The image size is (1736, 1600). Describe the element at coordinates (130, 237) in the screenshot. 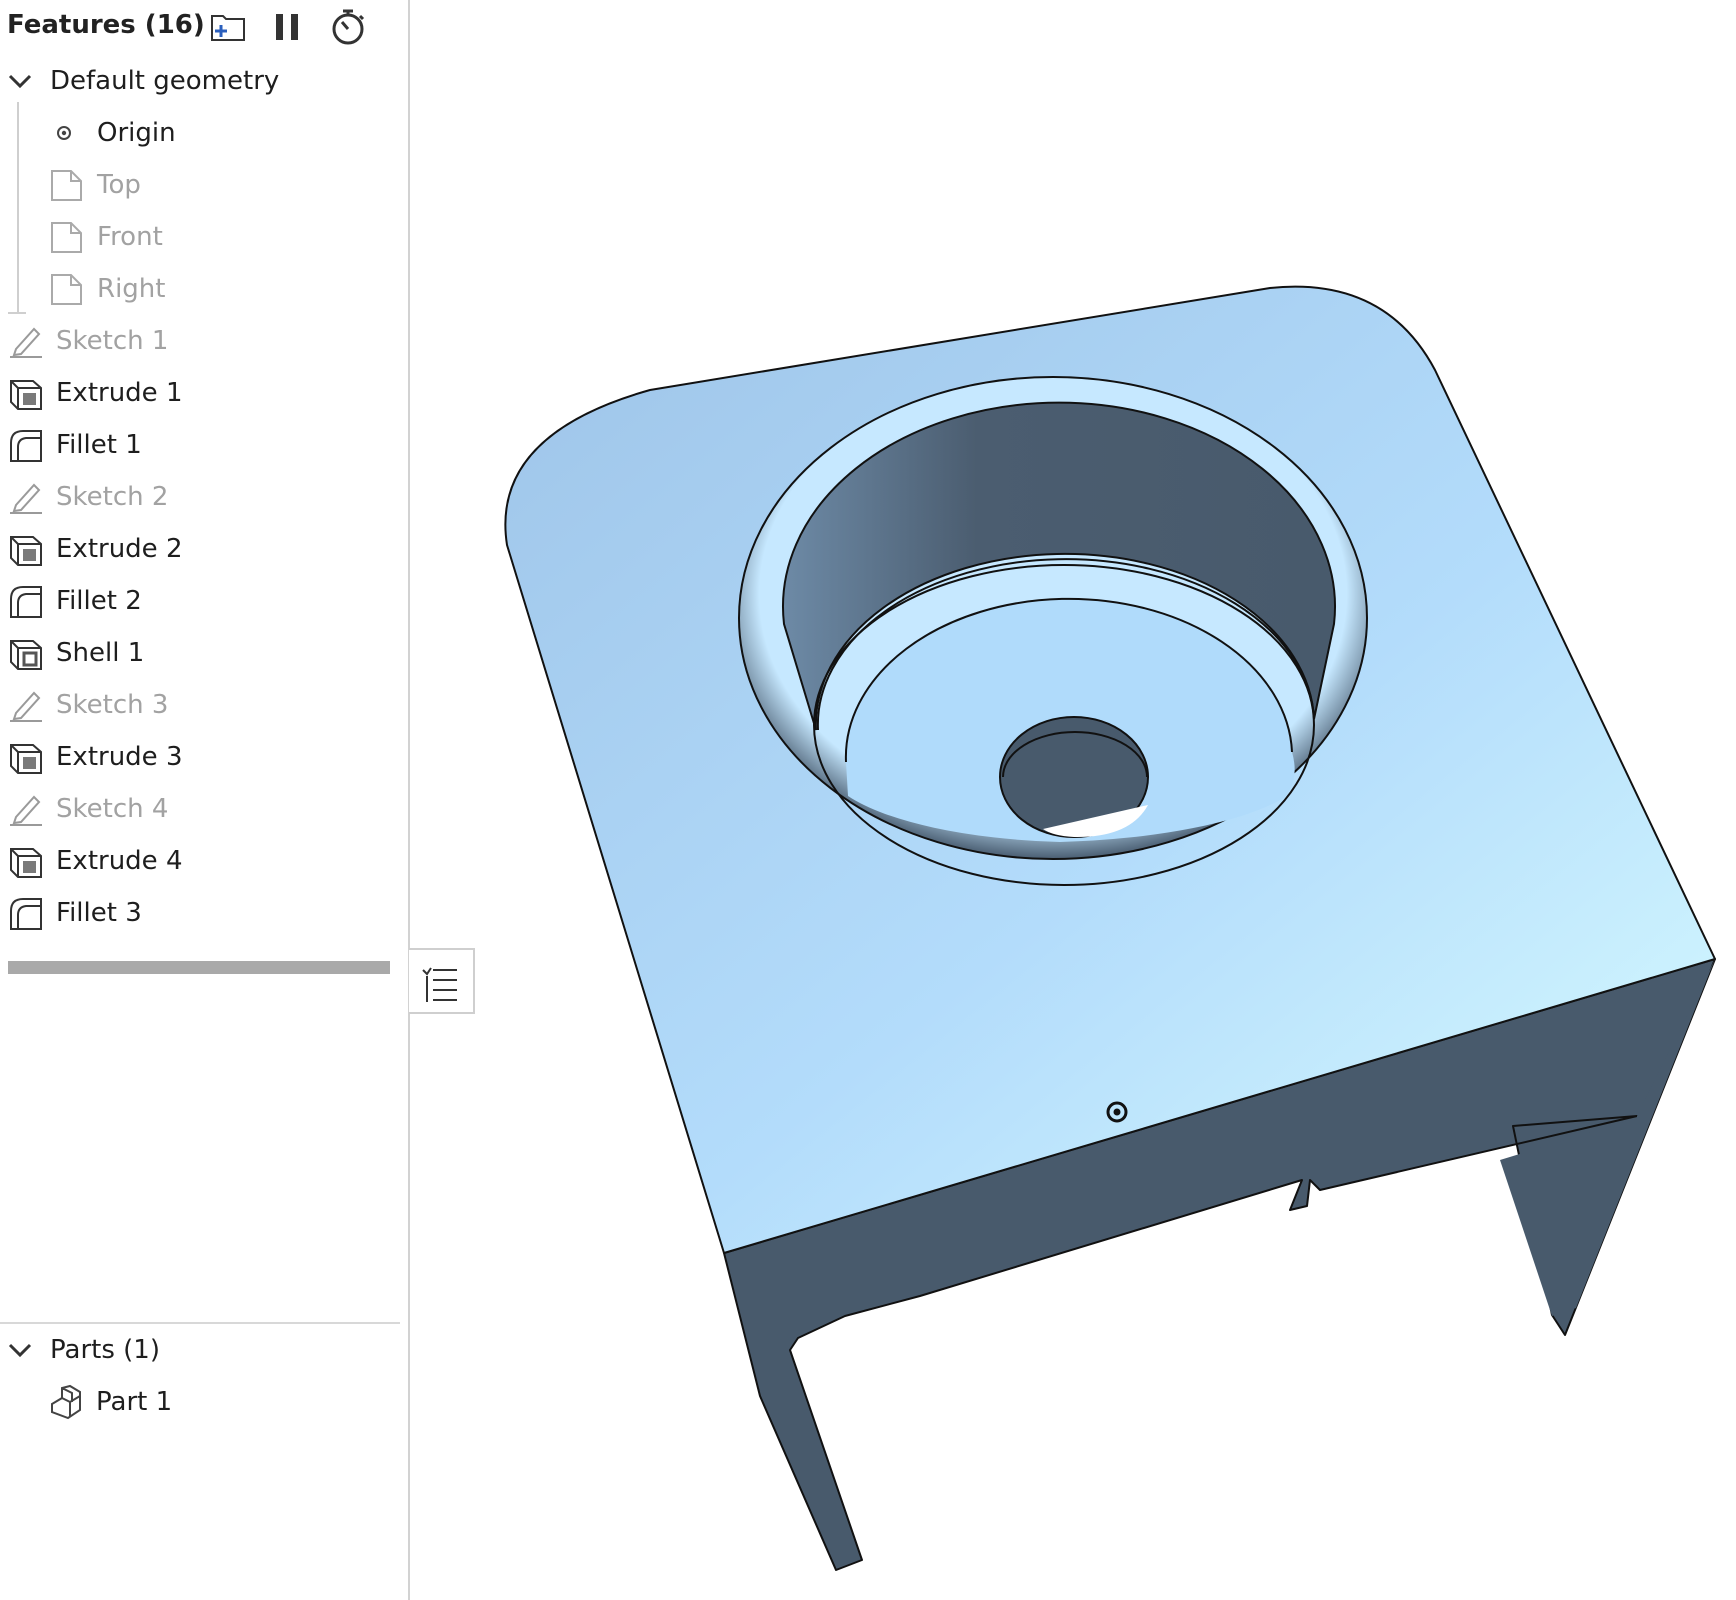

I see `feature-label: Front` at that location.